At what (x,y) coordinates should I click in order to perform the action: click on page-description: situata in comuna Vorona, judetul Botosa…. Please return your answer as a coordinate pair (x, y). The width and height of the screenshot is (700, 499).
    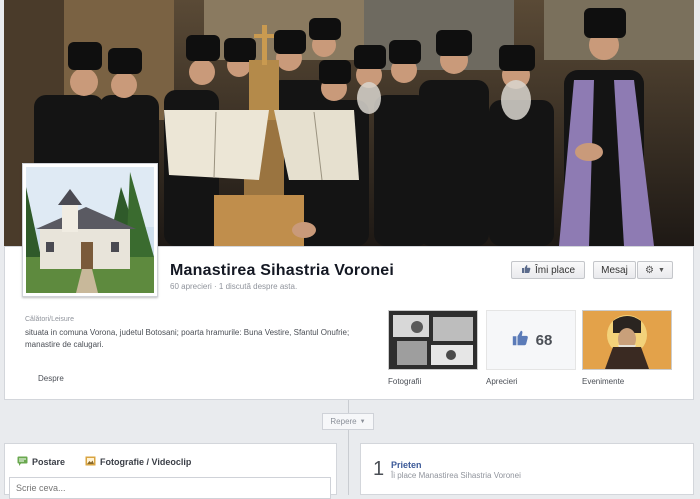
    Looking at the image, I should click on (187, 338).